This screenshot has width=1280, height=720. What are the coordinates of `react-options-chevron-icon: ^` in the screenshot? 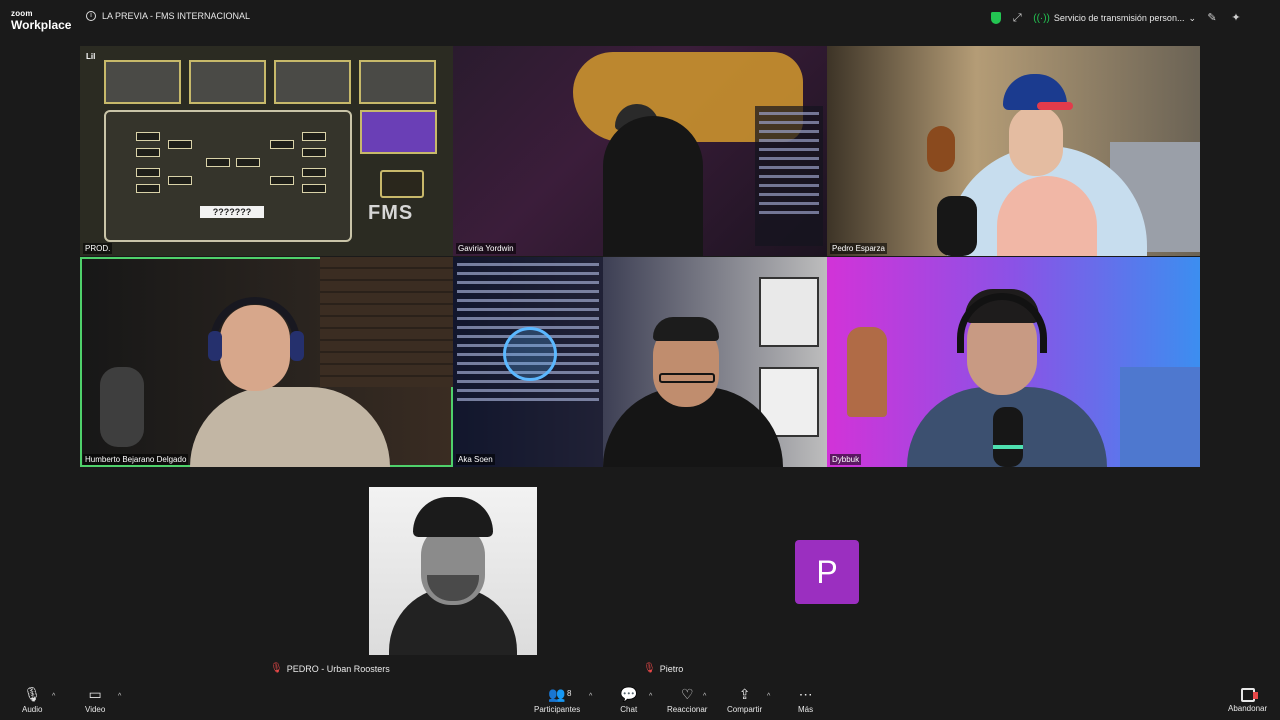 It's located at (704, 696).